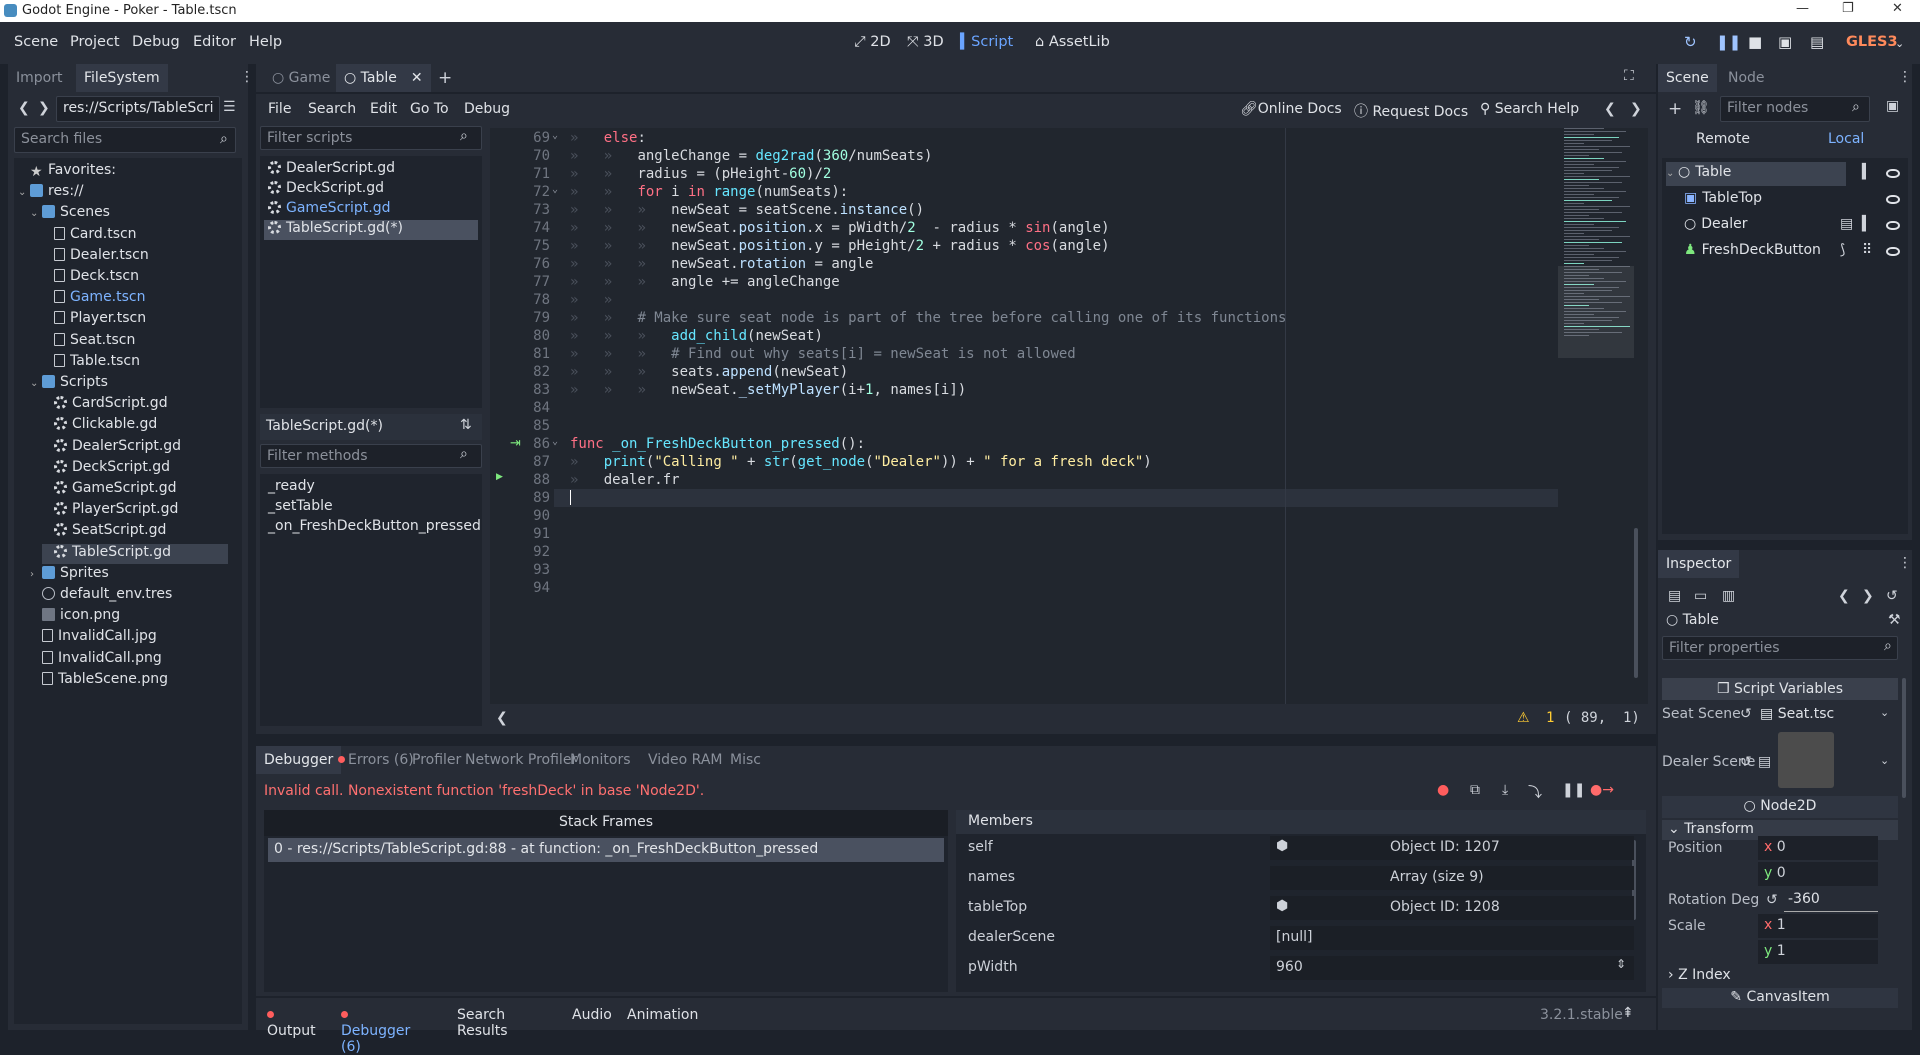 The image size is (1920, 1055). What do you see at coordinates (925, 42) in the screenshot?
I see `mode-3d-button: ⤧ 3D` at bounding box center [925, 42].